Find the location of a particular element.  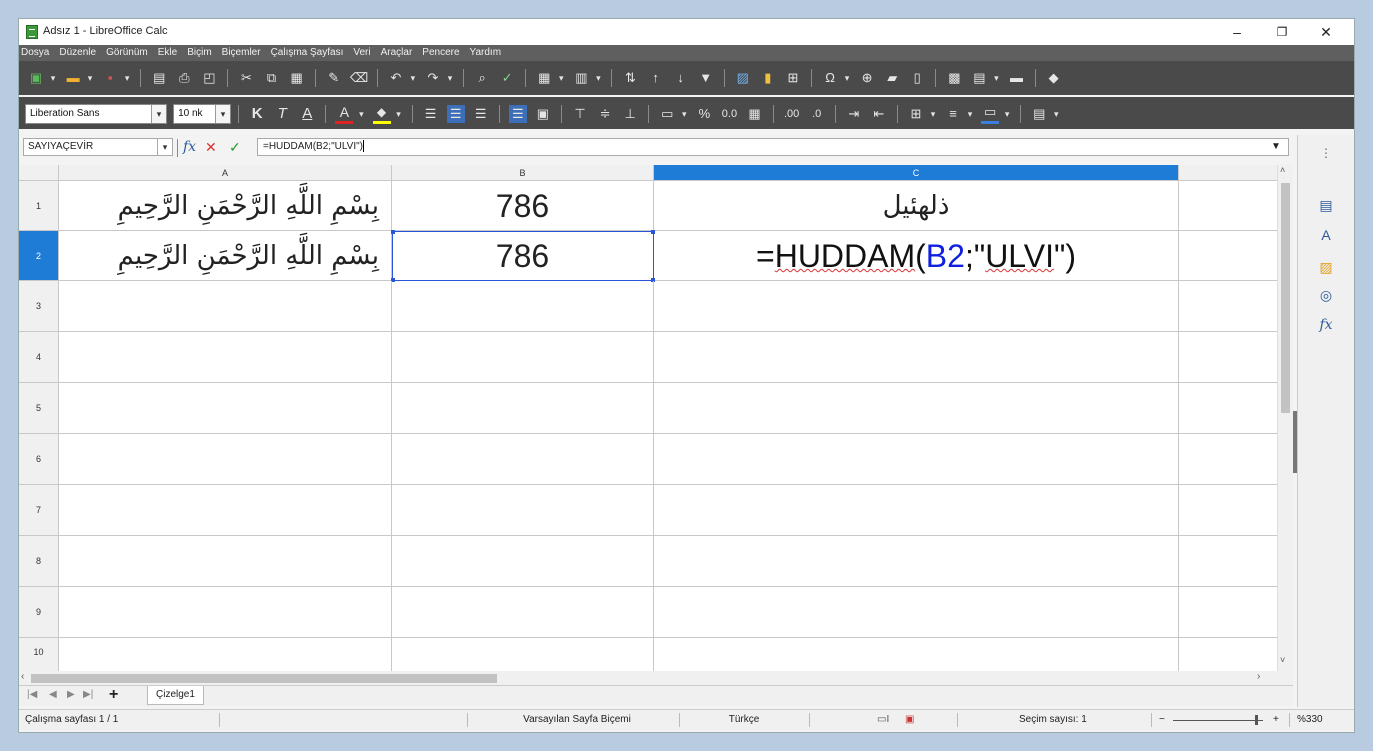

row-header-4: 4 is located at coordinates (39, 357).